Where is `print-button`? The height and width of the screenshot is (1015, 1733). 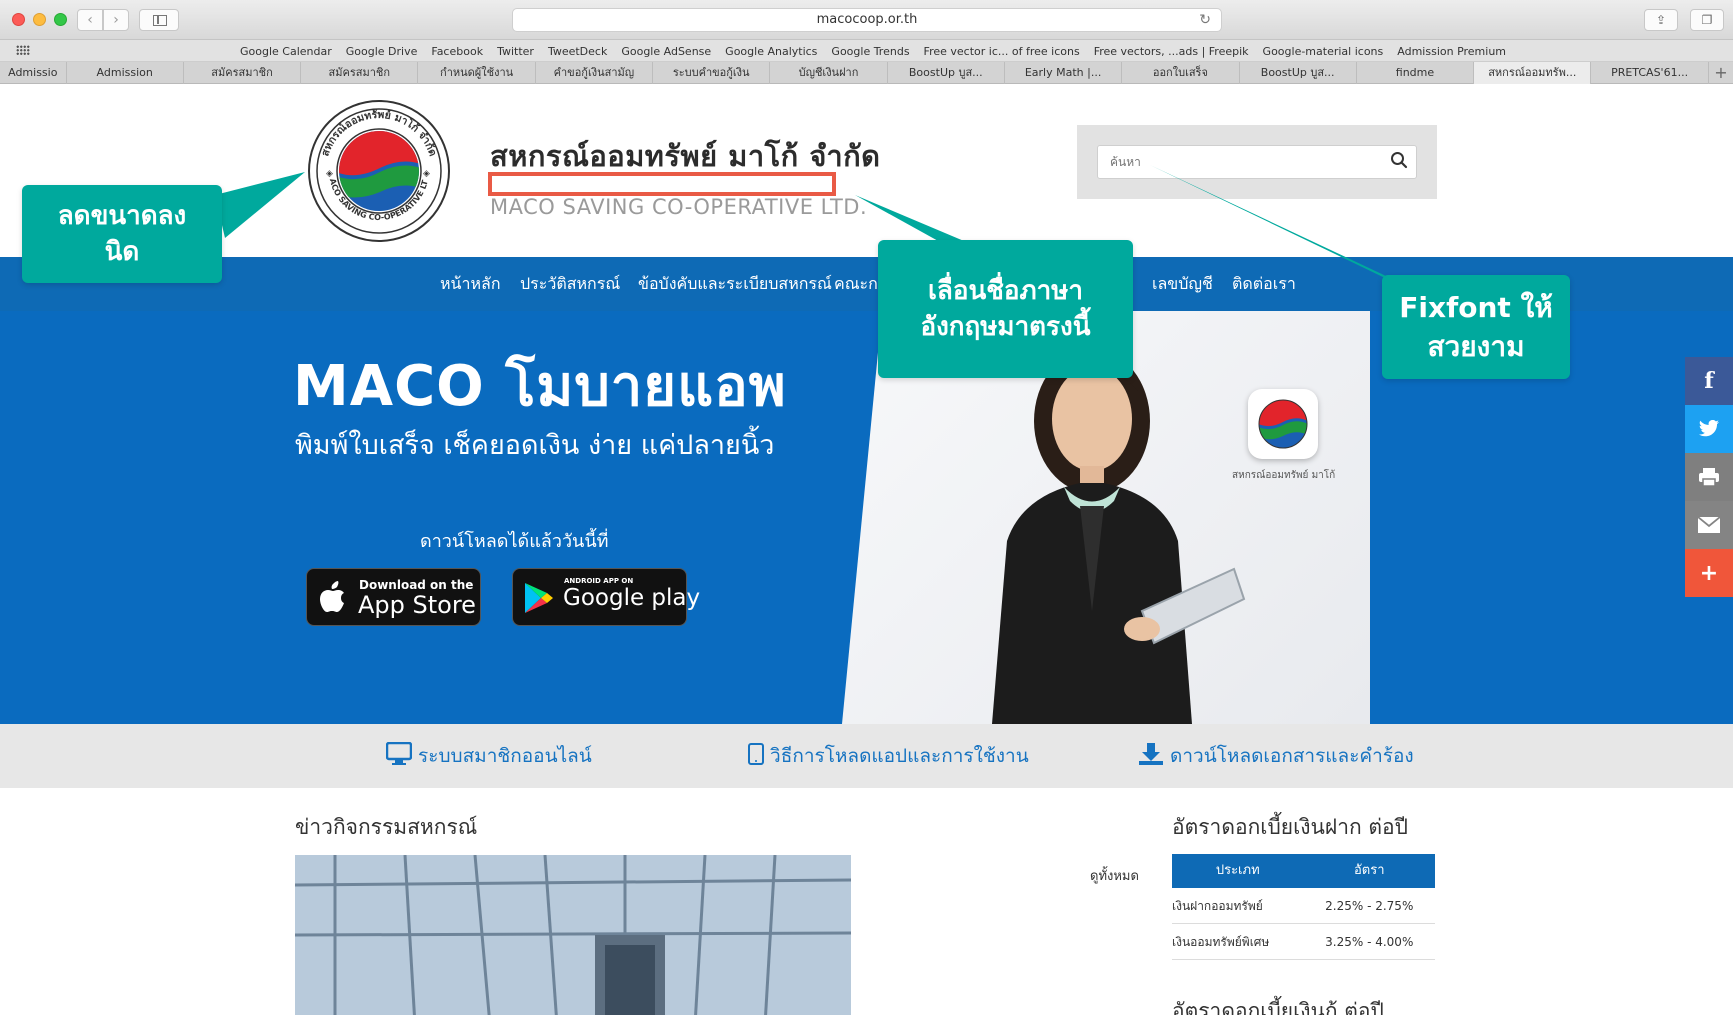 print-button is located at coordinates (1709, 477).